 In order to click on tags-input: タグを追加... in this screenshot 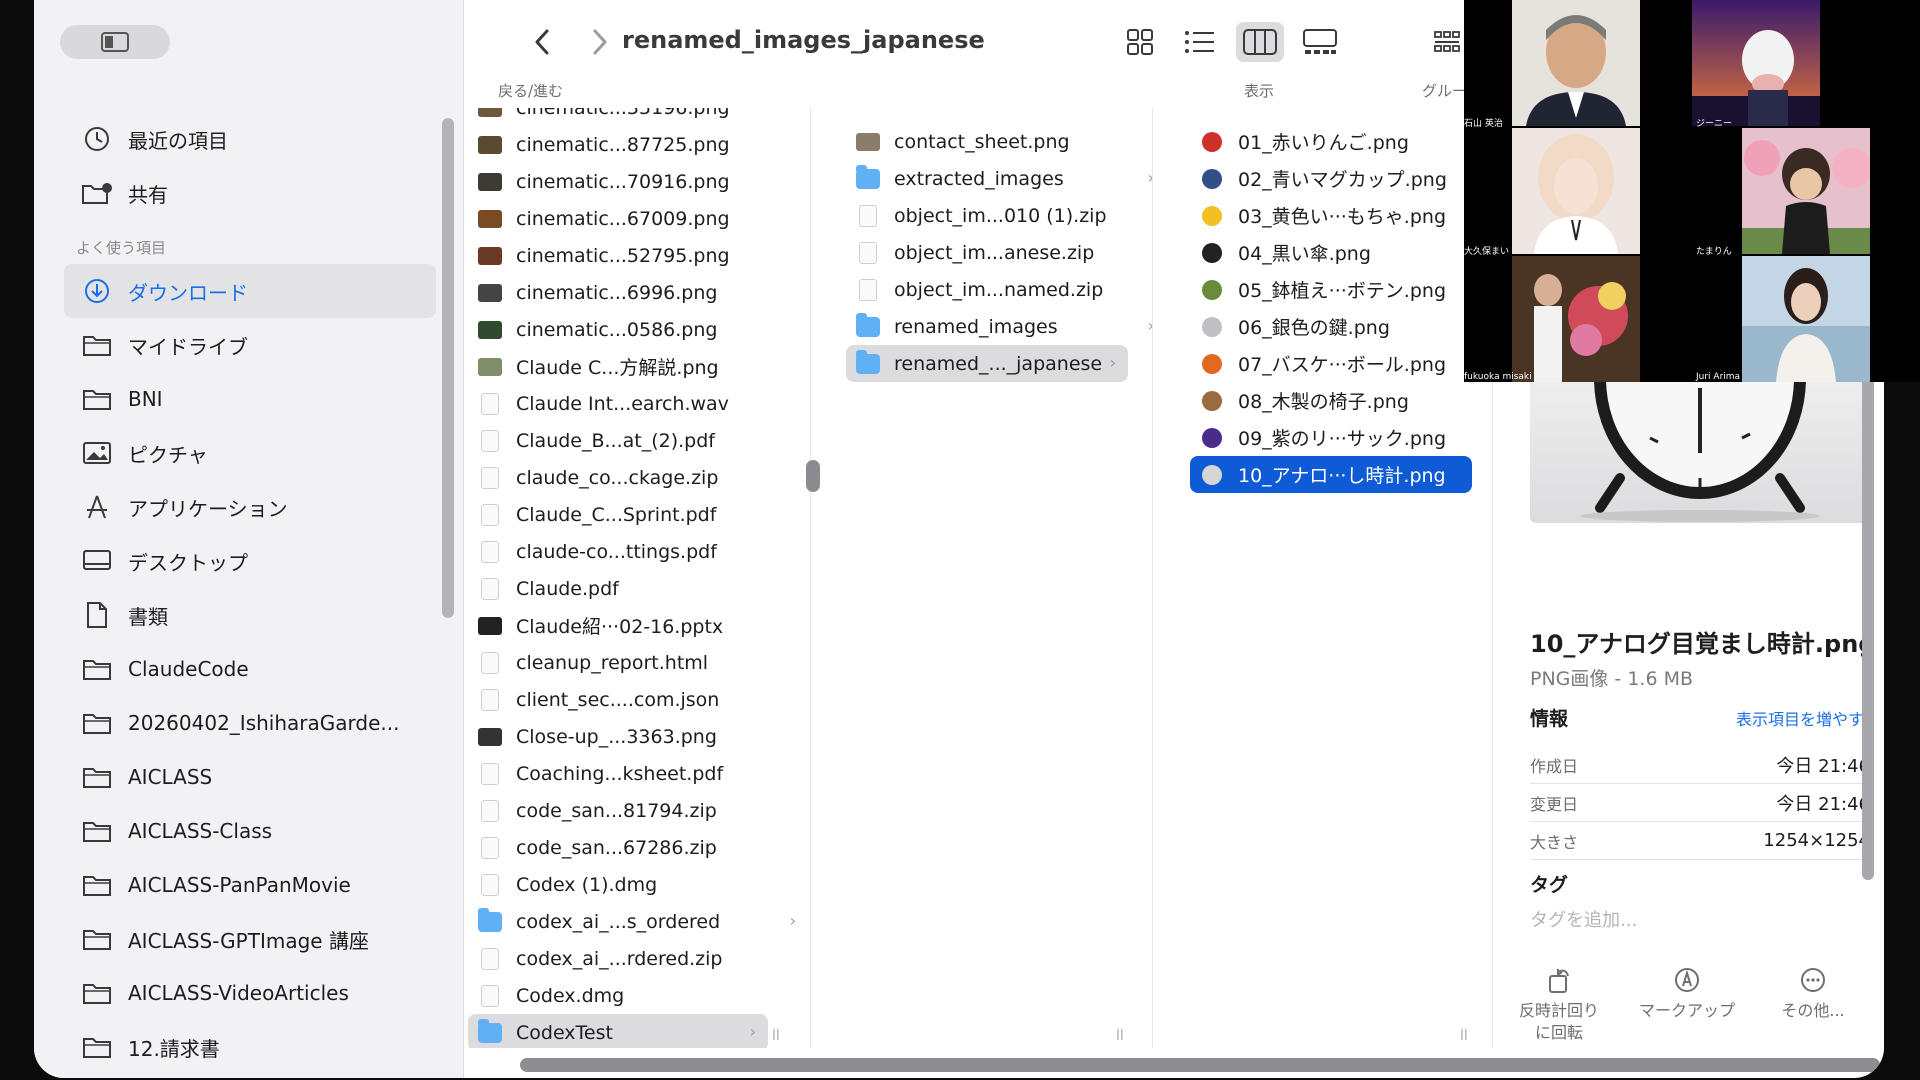, I will do `click(1583, 919)`.